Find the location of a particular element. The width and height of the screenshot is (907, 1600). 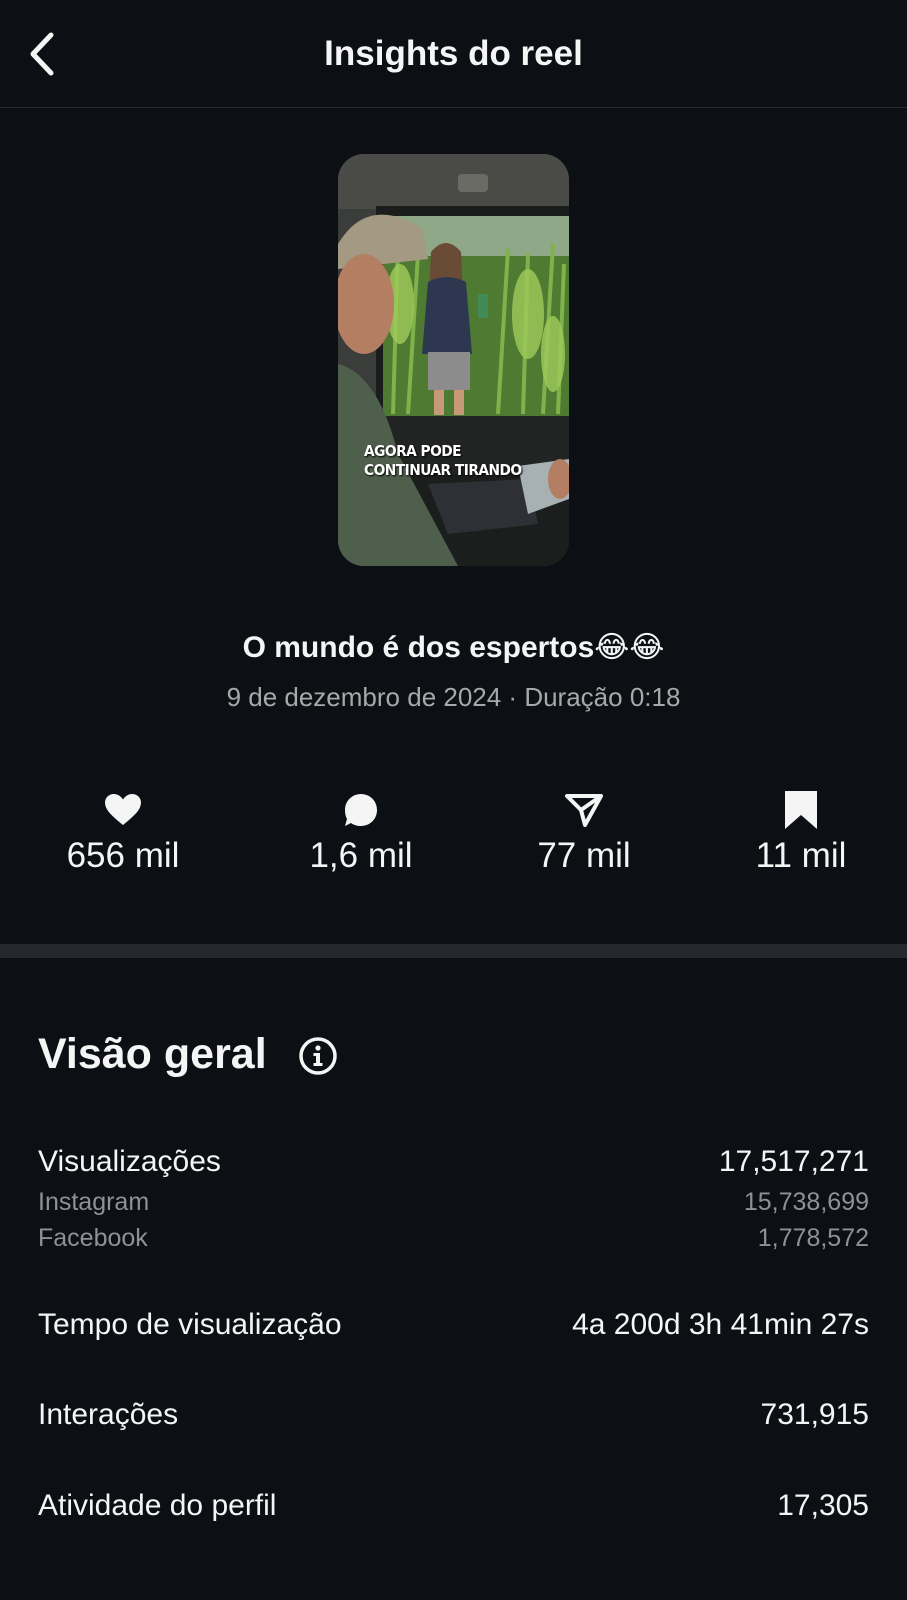

shares-stat: 77 mil is located at coordinates (584, 833).